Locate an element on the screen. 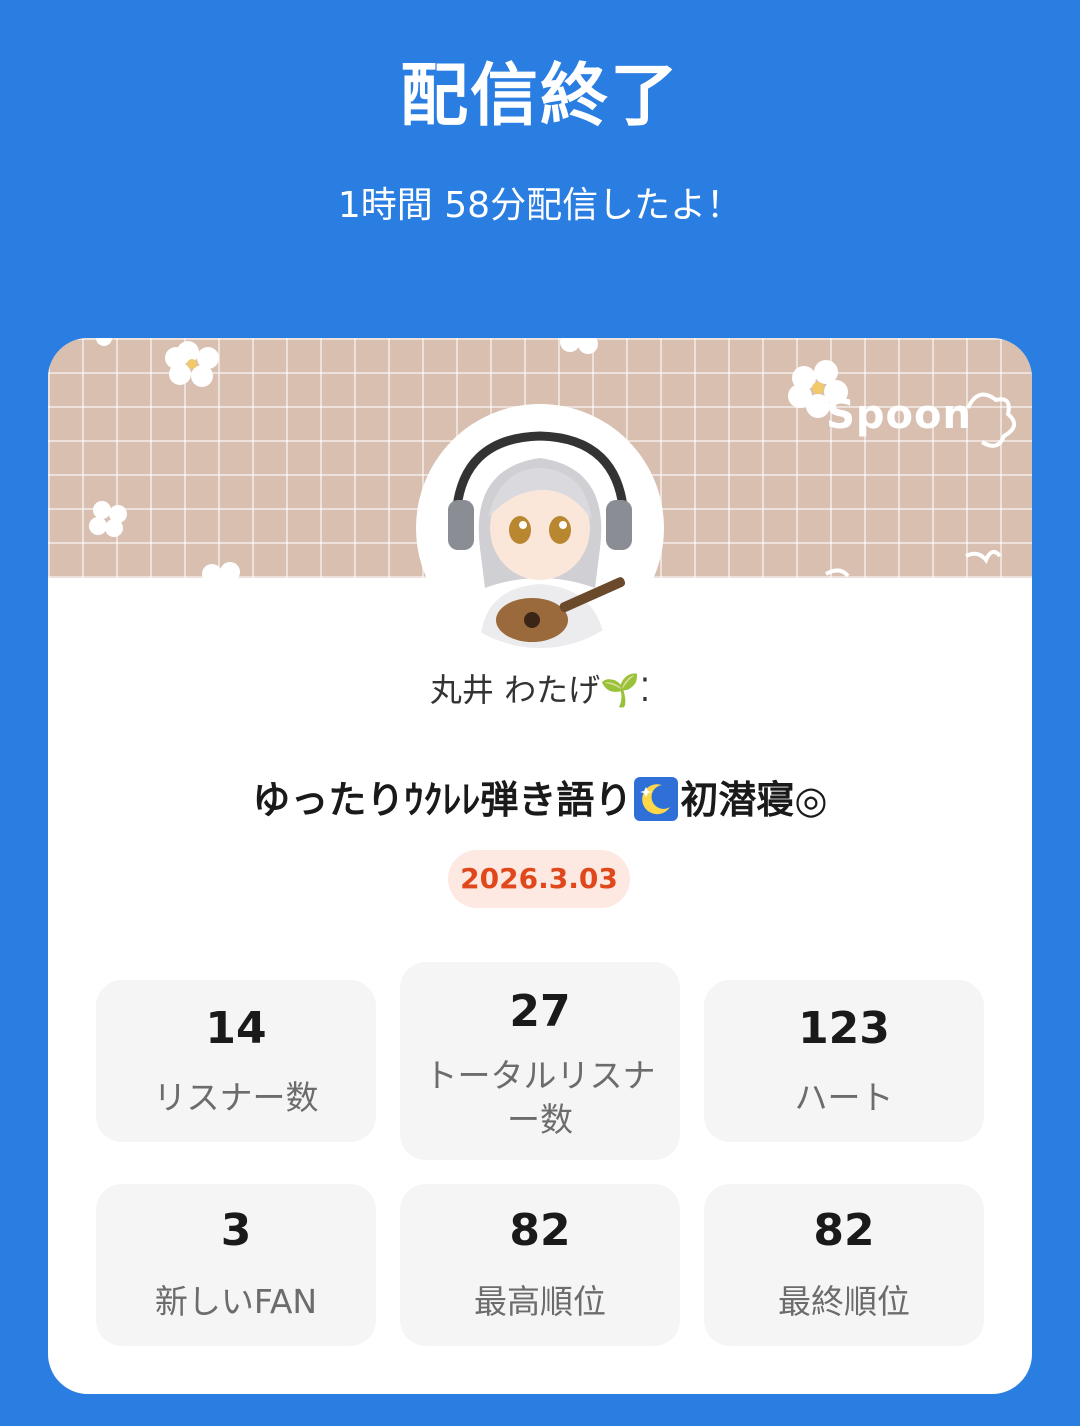  sprout-emoji-icon: 🌱⁚ is located at coordinates (625, 690).